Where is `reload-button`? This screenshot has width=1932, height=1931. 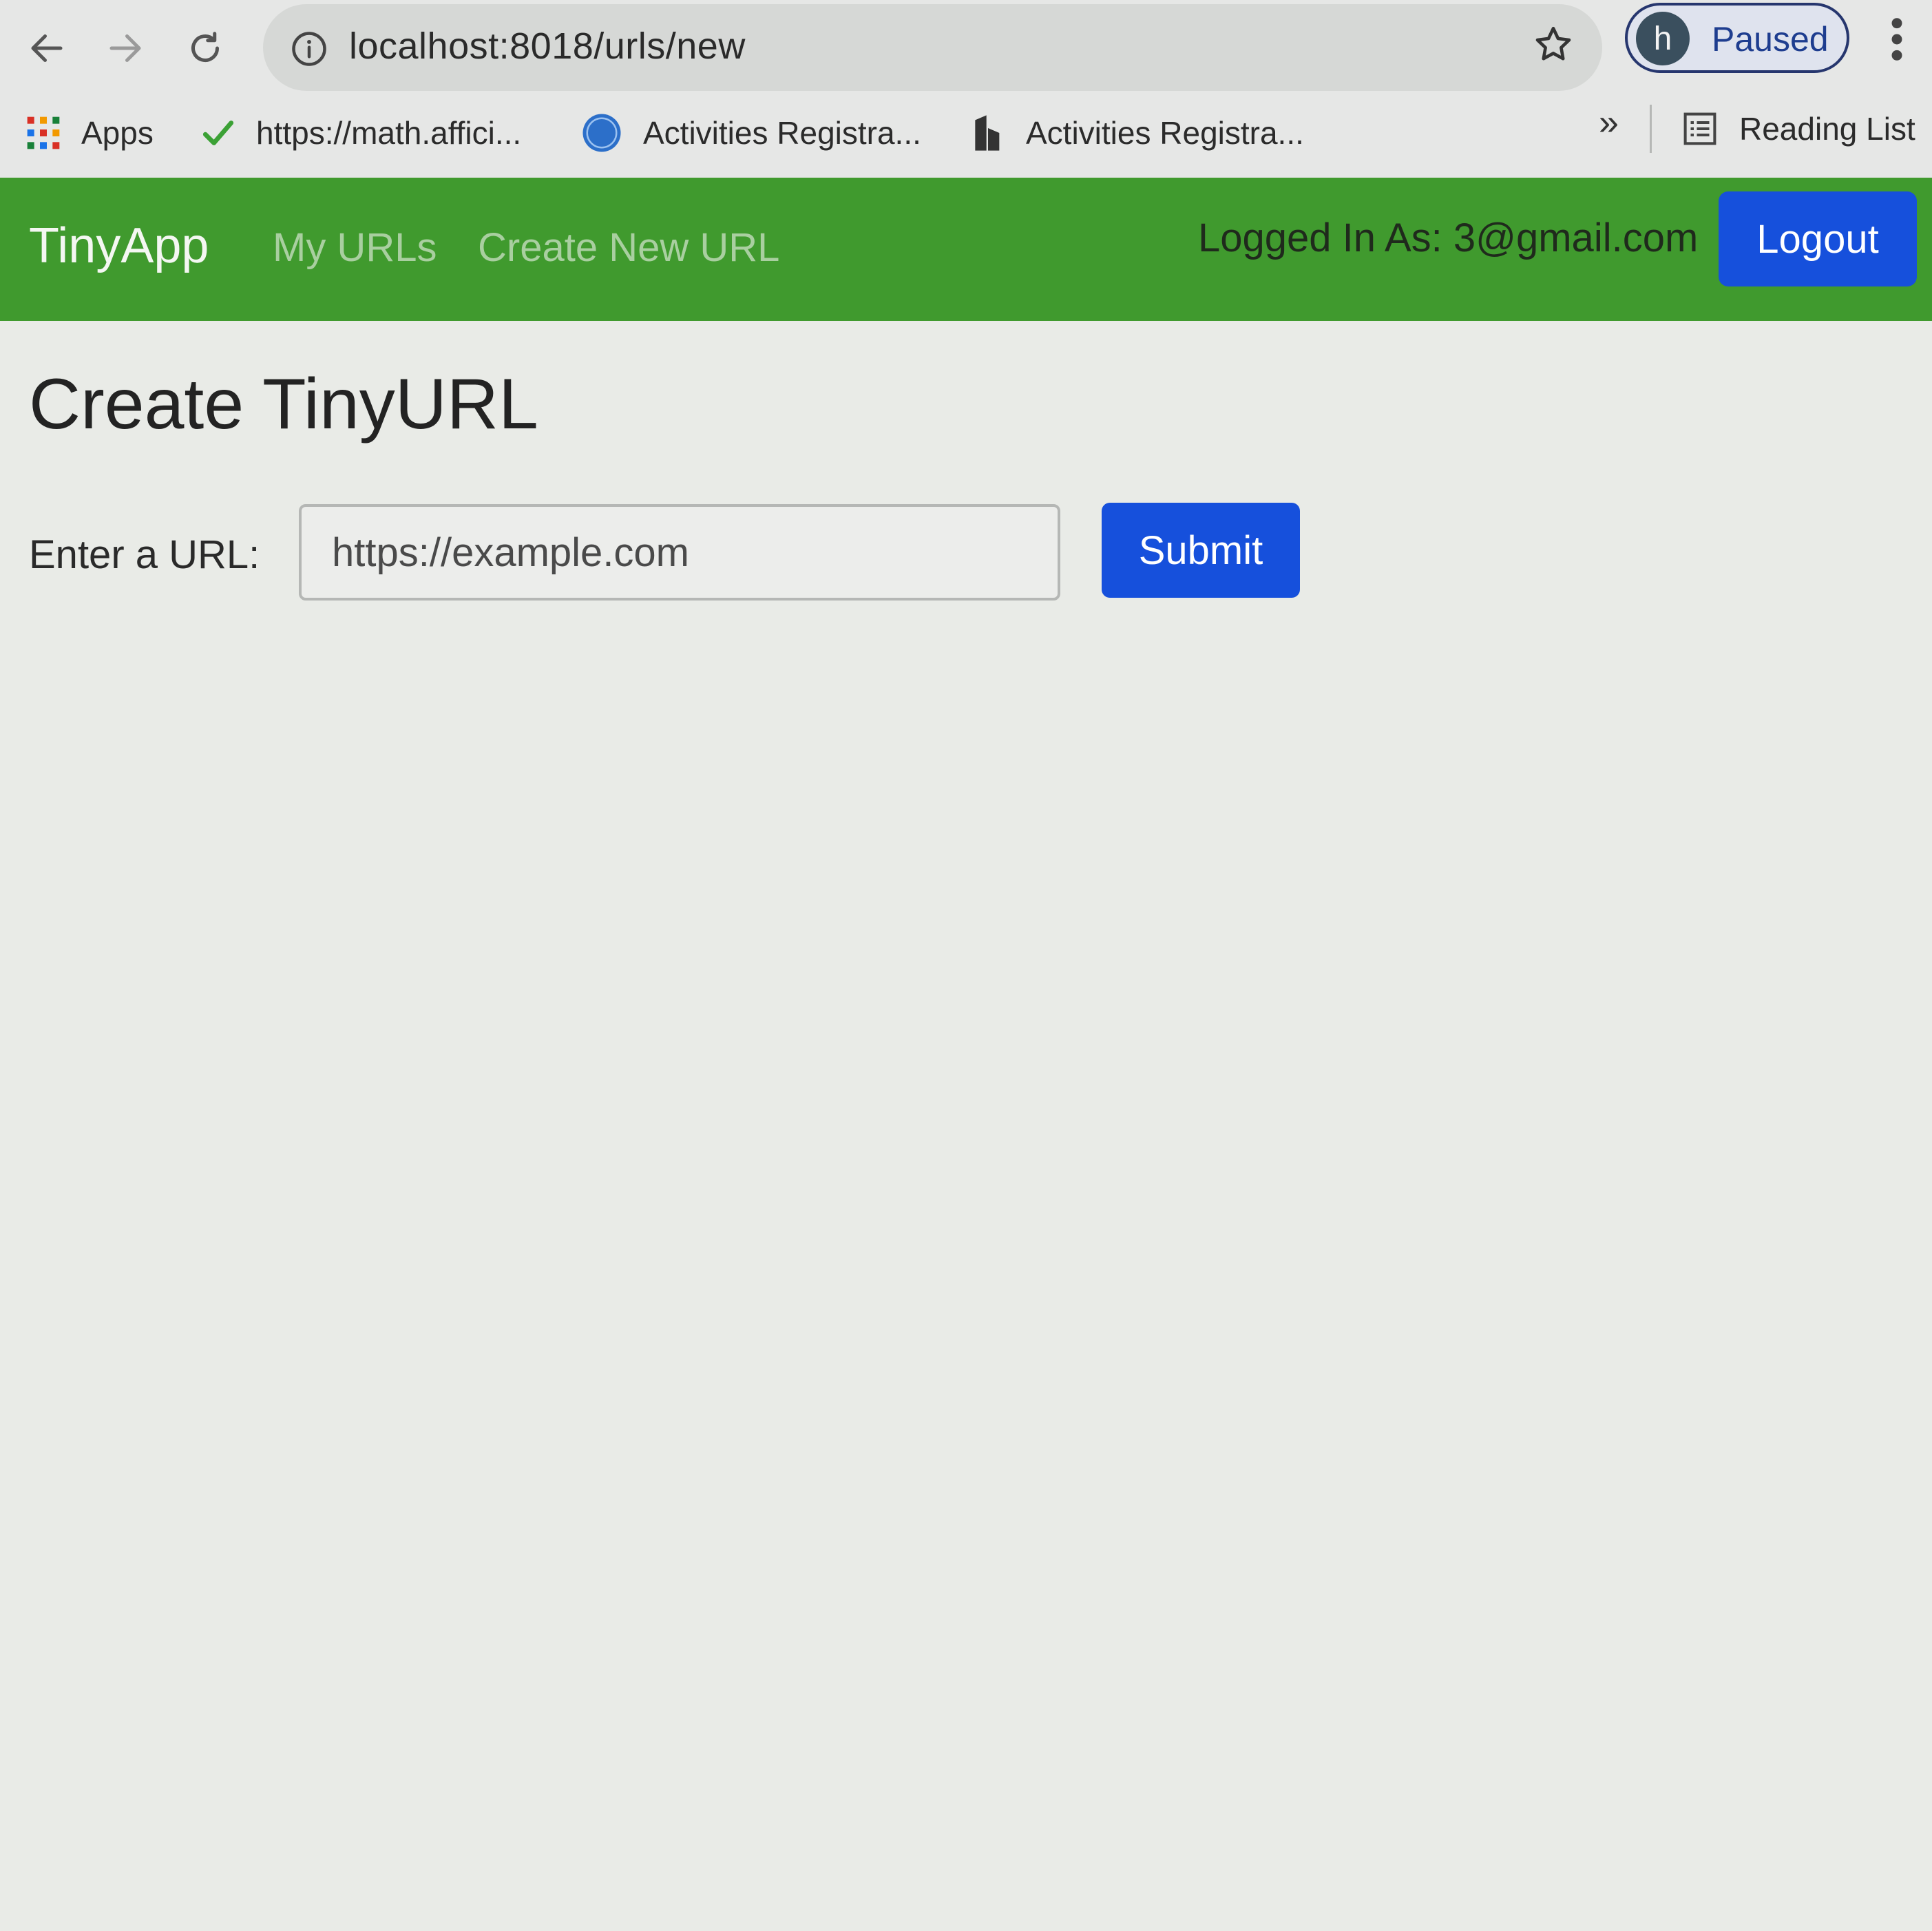
reload-button is located at coordinates (205, 48).